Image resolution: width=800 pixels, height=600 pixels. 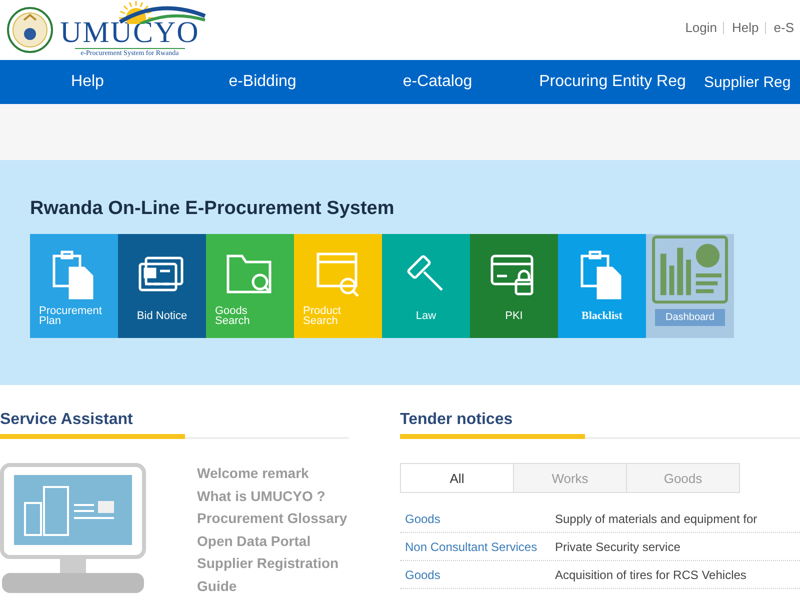 What do you see at coordinates (457, 420) in the screenshot?
I see `section-title: Tender notices` at bounding box center [457, 420].